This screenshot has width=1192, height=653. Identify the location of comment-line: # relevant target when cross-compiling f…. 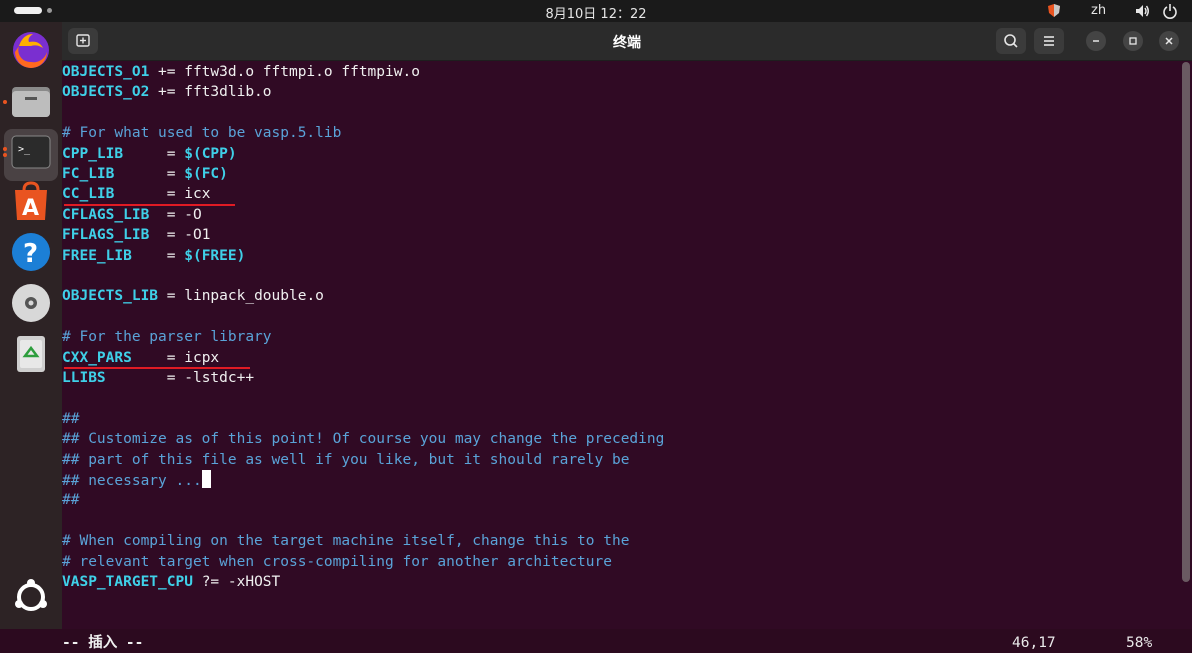
(337, 561).